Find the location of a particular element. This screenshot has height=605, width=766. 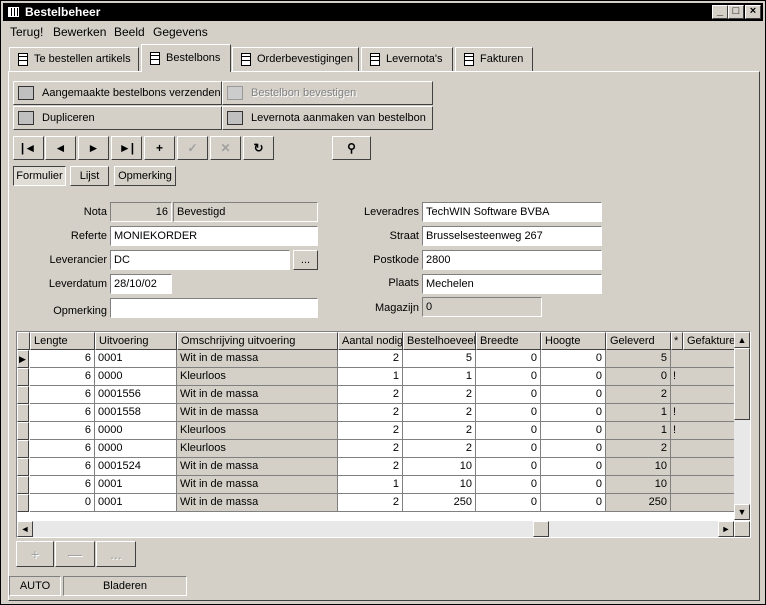

cell-bestelhoeveelheid: 250 is located at coordinates (439, 503).